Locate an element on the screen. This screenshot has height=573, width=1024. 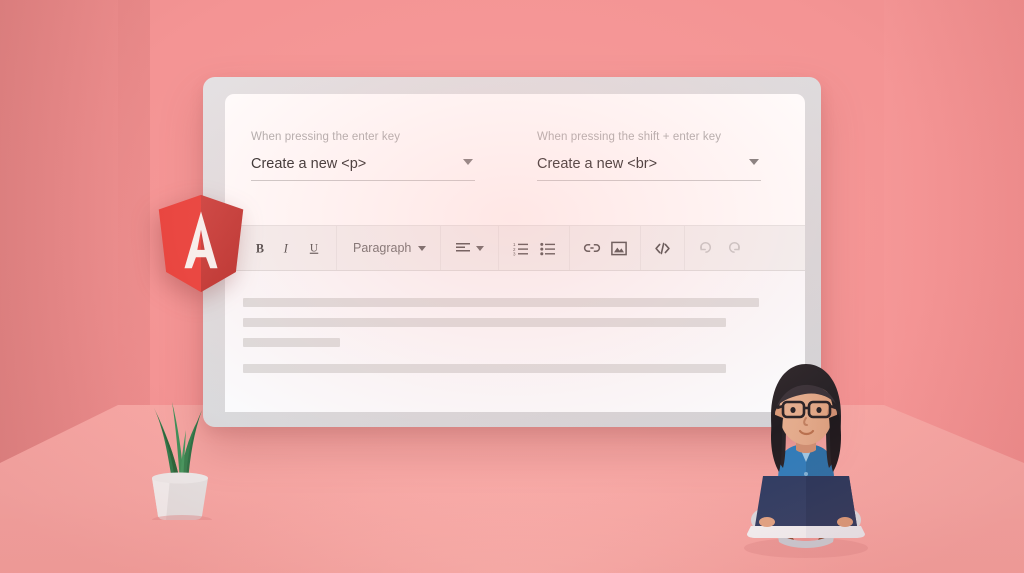
link-button is located at coordinates (591, 248).